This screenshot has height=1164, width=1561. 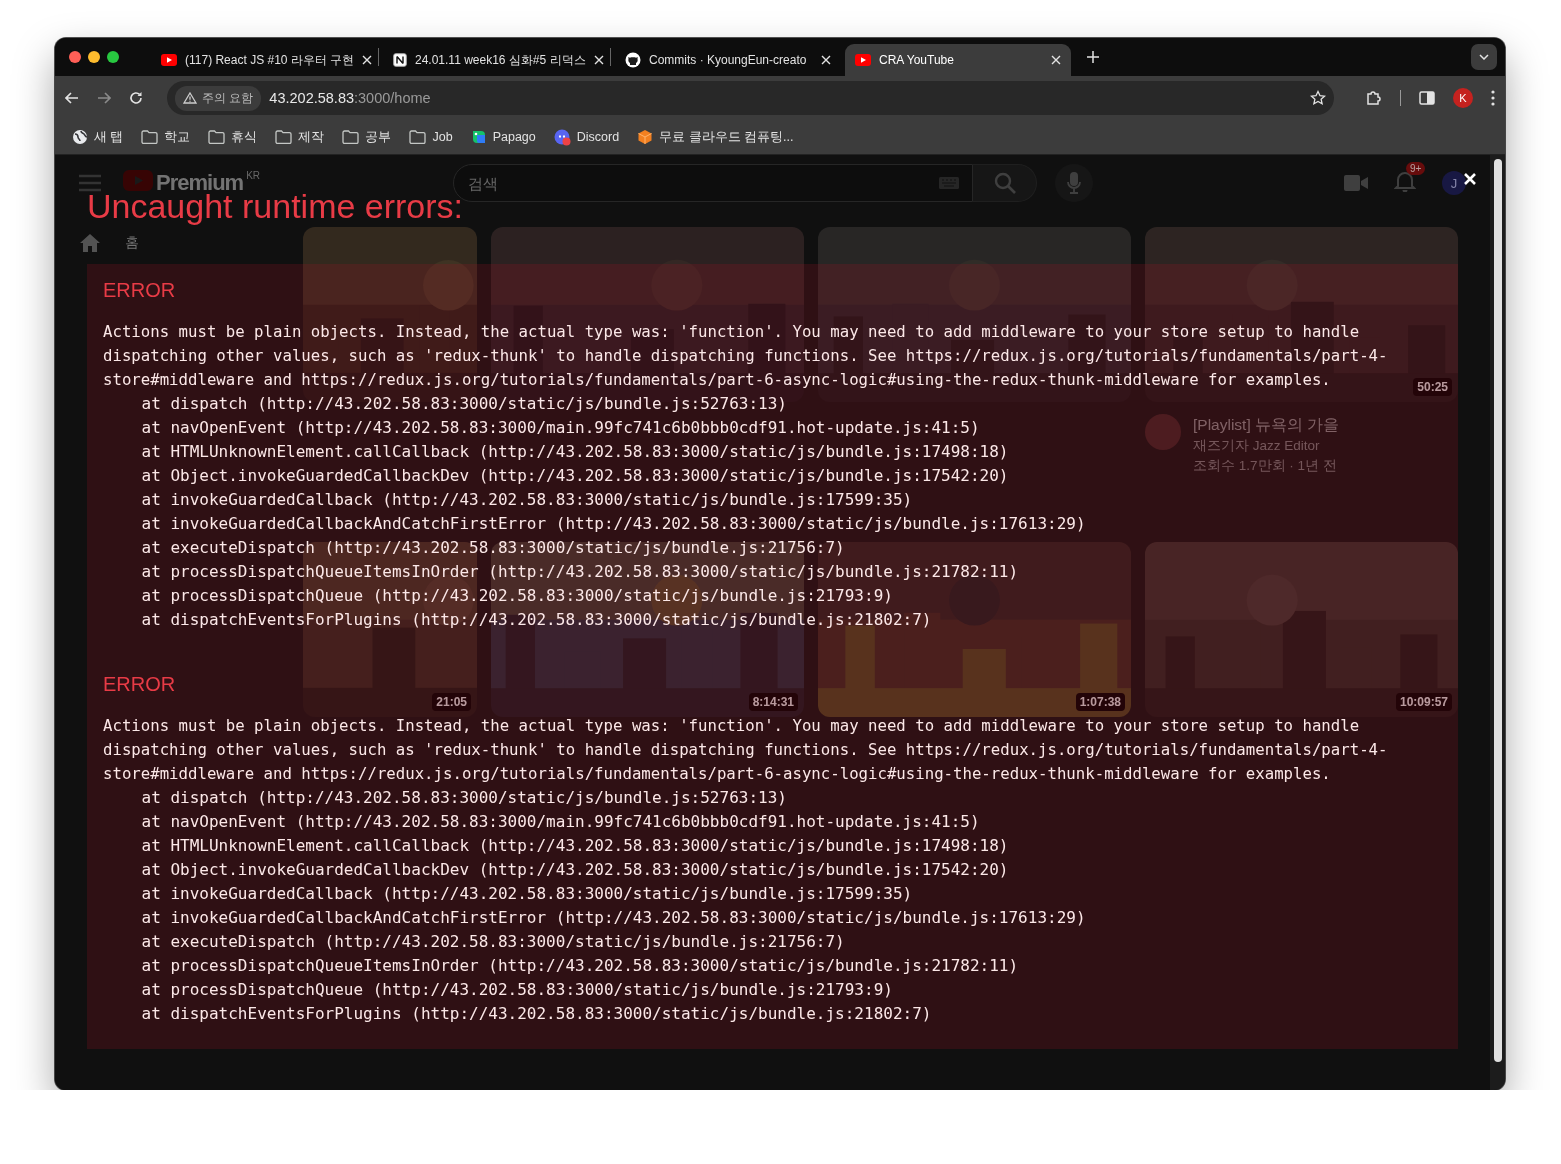 I want to click on view-count: 조회수 1.7만회 · 1년 전, so click(x=1265, y=466).